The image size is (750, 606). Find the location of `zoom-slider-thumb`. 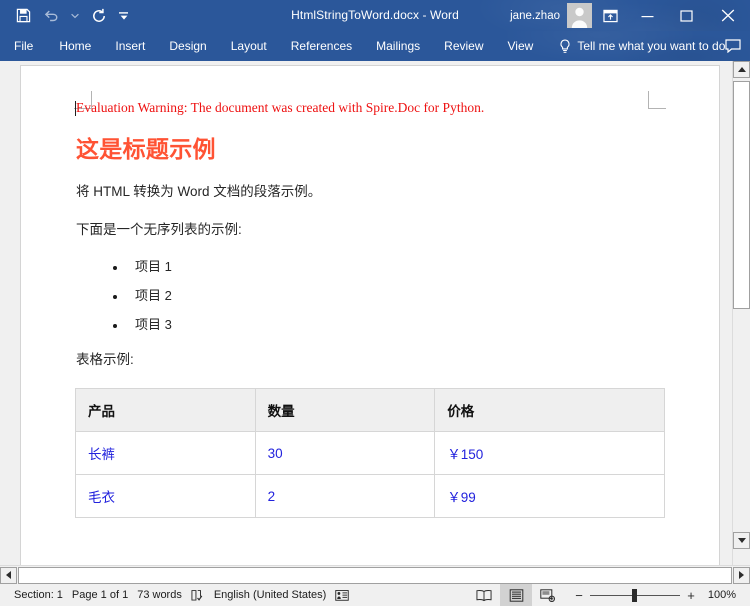

zoom-slider-thumb is located at coordinates (634, 595).